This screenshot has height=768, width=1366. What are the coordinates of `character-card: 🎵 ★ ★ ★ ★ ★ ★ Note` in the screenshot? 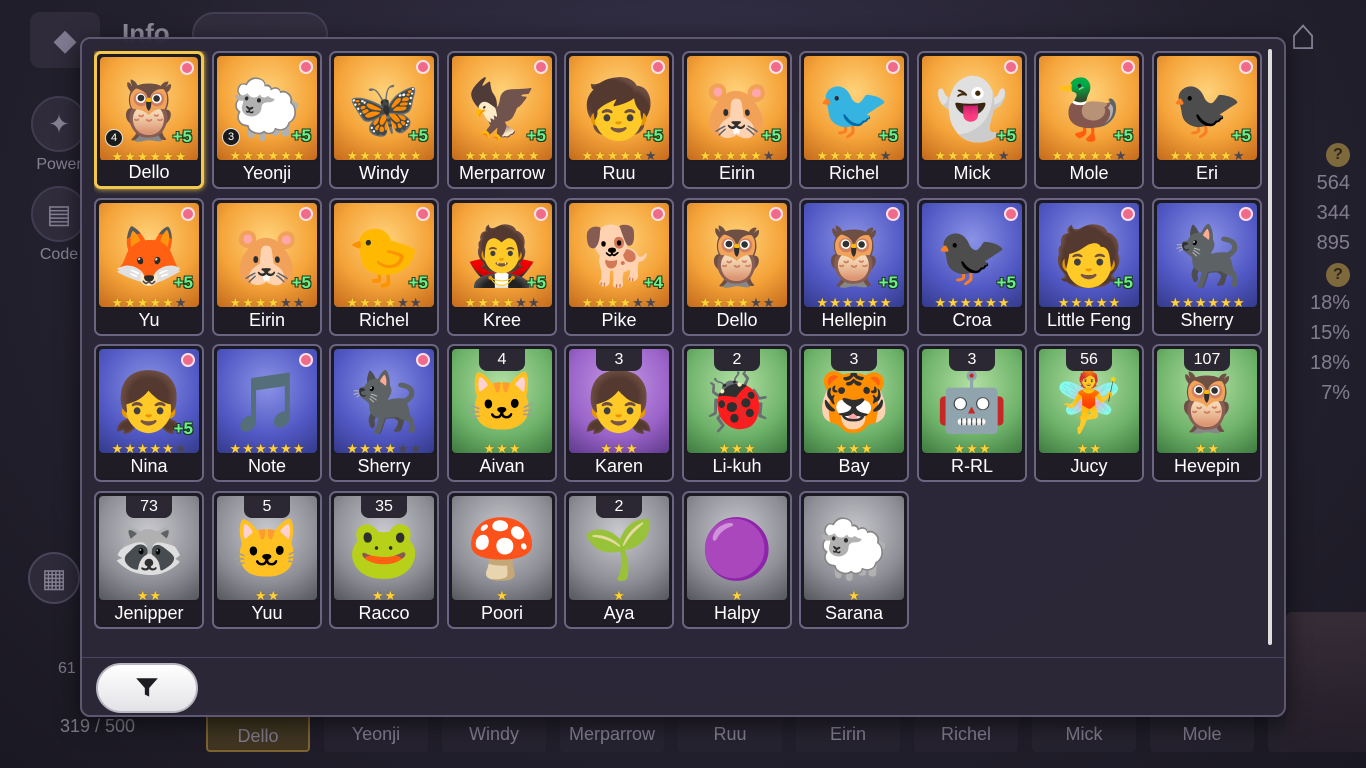 It's located at (267, 413).